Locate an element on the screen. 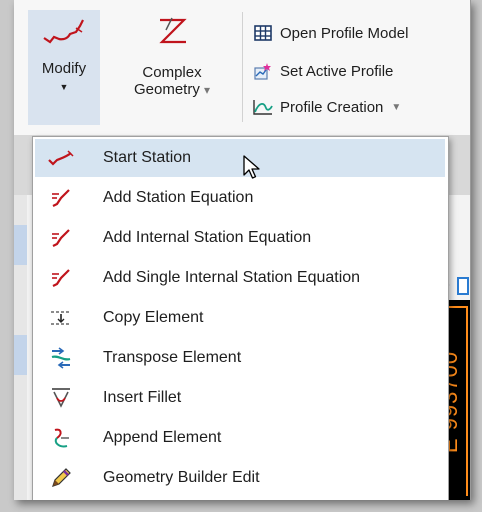 The height and width of the screenshot is (512, 482). menu-item-copy-element: Copy Element is located at coordinates (240, 318).